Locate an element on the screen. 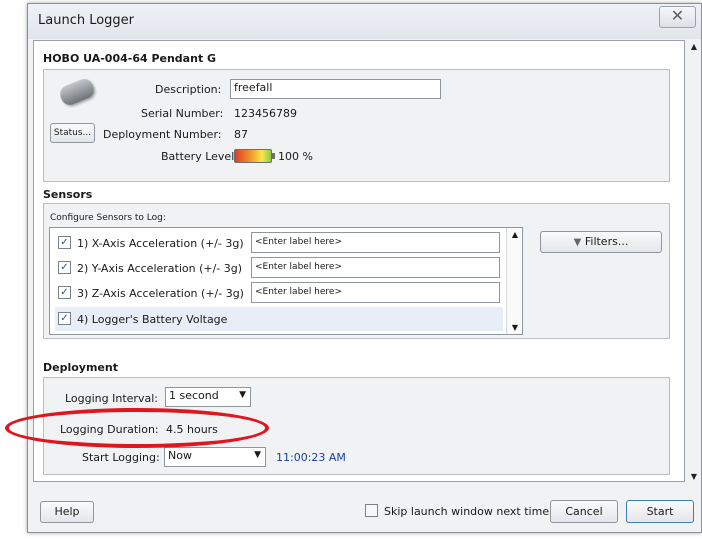 The height and width of the screenshot is (539, 702). title-bar: Launch Logger ✕ is located at coordinates (364, 21).